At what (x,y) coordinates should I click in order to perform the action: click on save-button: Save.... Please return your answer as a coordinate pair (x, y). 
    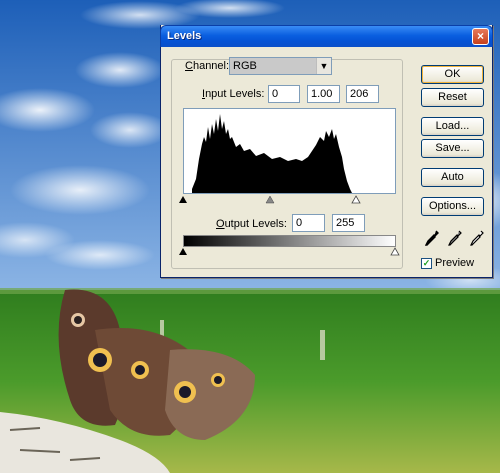
    Looking at the image, I should click on (452, 148).